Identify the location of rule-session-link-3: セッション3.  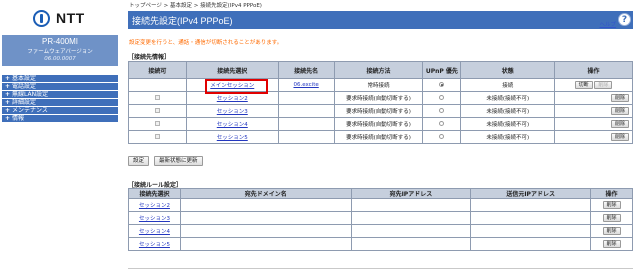
(154, 219).